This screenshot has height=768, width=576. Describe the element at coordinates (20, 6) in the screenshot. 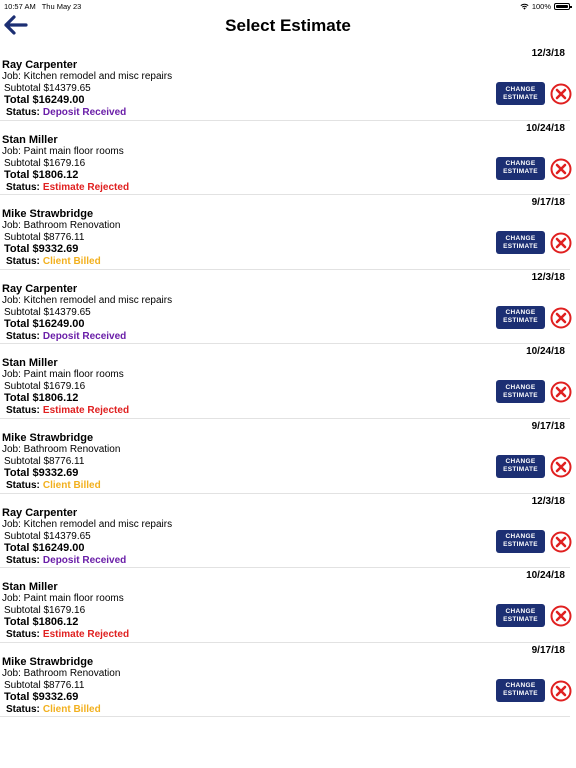

I see `status-time: 10:57 AM` at that location.